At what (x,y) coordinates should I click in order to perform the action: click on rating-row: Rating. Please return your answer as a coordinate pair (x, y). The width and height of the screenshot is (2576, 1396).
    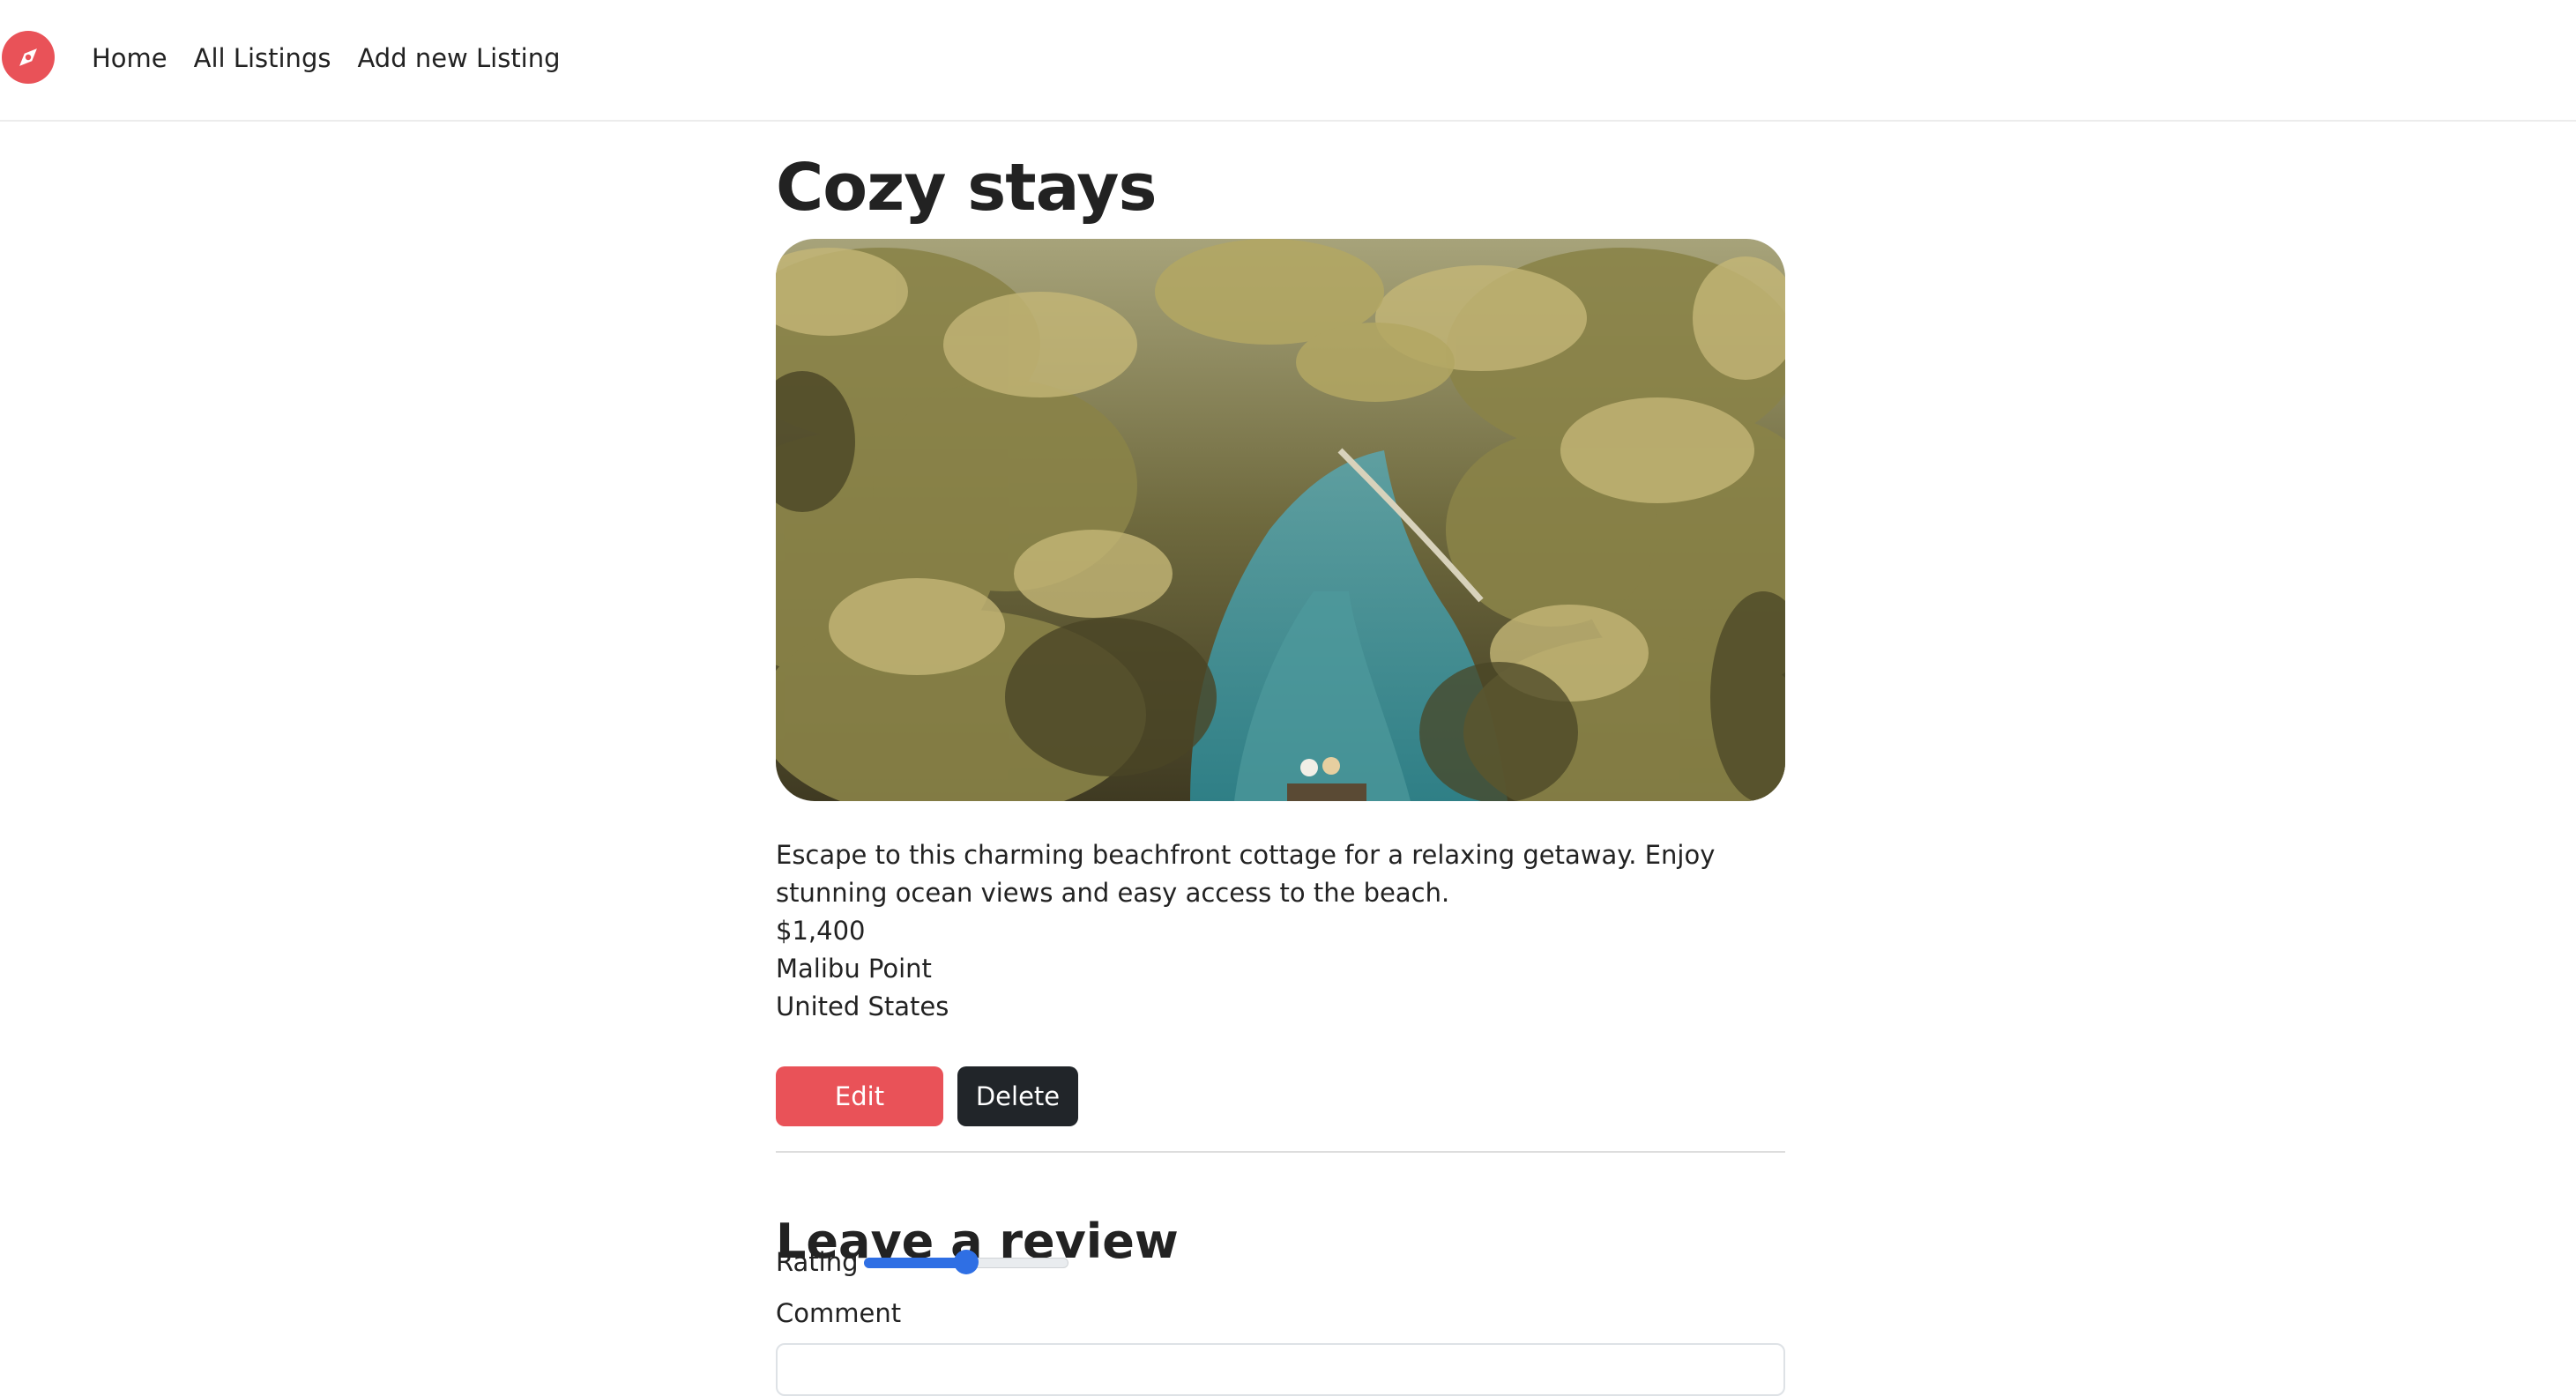
    Looking at the image, I should click on (922, 1262).